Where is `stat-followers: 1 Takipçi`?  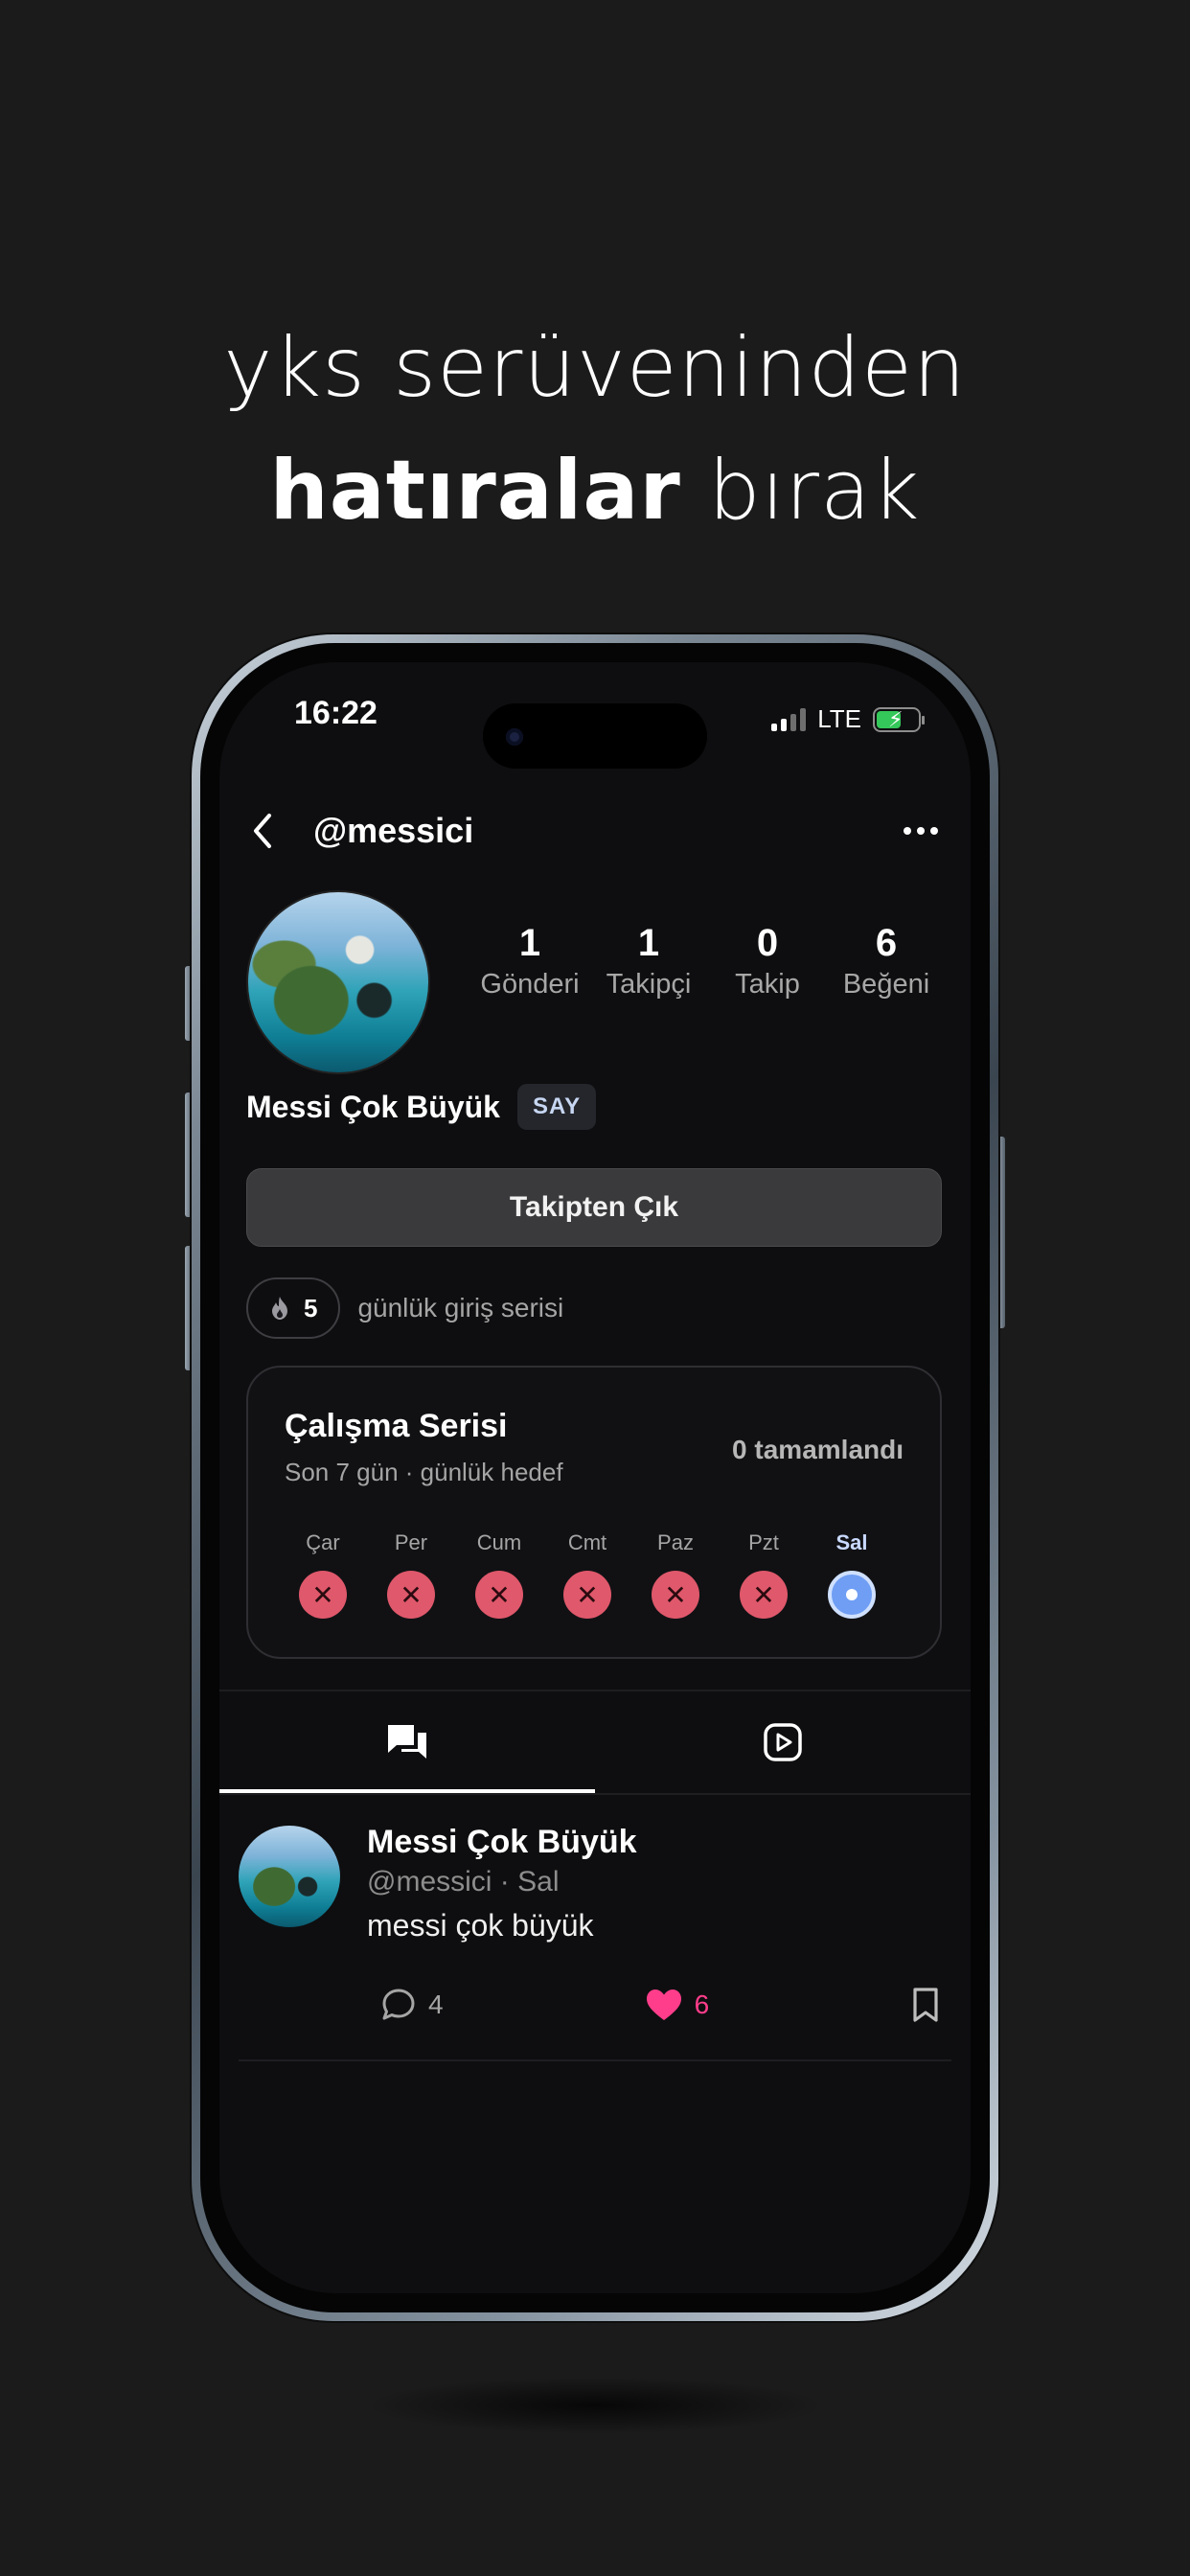
stat-followers: 1 Takipçi is located at coordinates (649, 962).